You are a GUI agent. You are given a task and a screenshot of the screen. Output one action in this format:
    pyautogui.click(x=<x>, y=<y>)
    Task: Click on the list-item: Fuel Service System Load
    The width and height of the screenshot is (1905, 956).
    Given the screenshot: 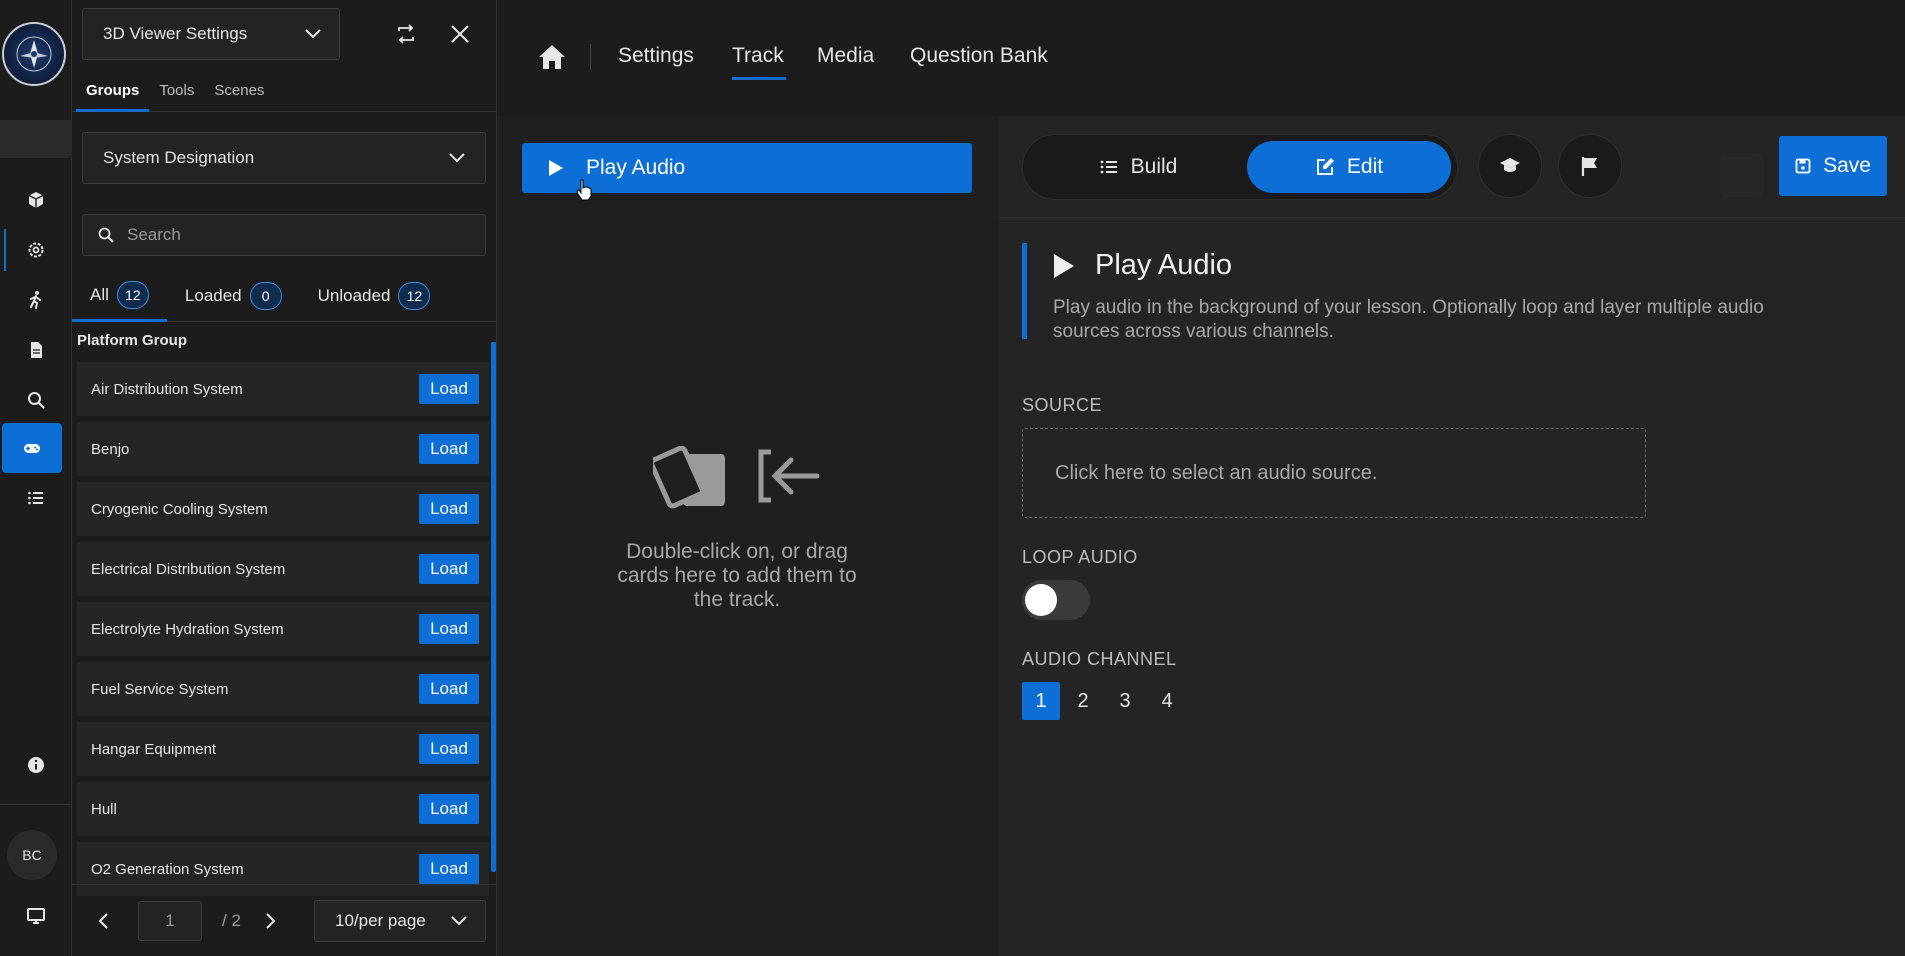 What is the action you would take?
    pyautogui.click(x=283, y=689)
    